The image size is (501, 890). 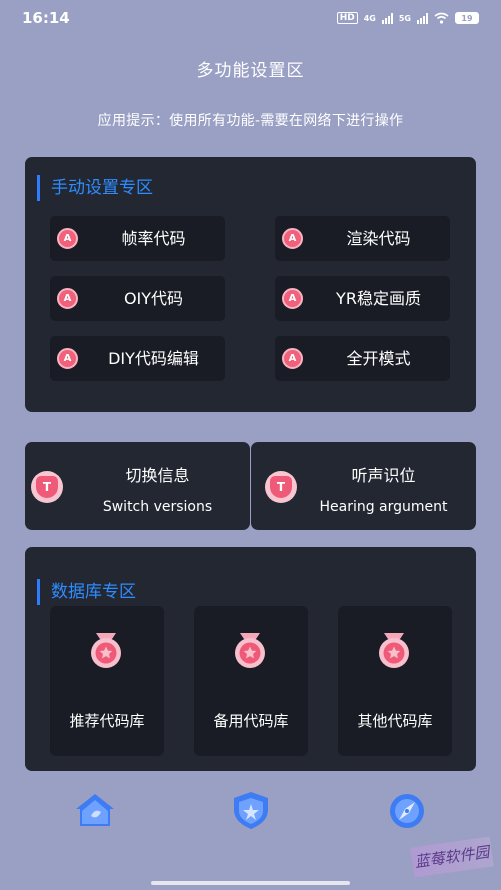 I want to click on tab-shield, so click(x=251, y=810).